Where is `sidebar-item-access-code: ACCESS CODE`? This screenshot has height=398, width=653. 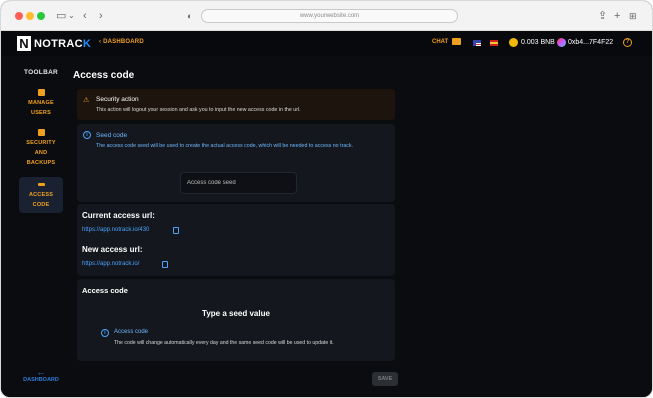 sidebar-item-access-code: ACCESS CODE is located at coordinates (41, 195).